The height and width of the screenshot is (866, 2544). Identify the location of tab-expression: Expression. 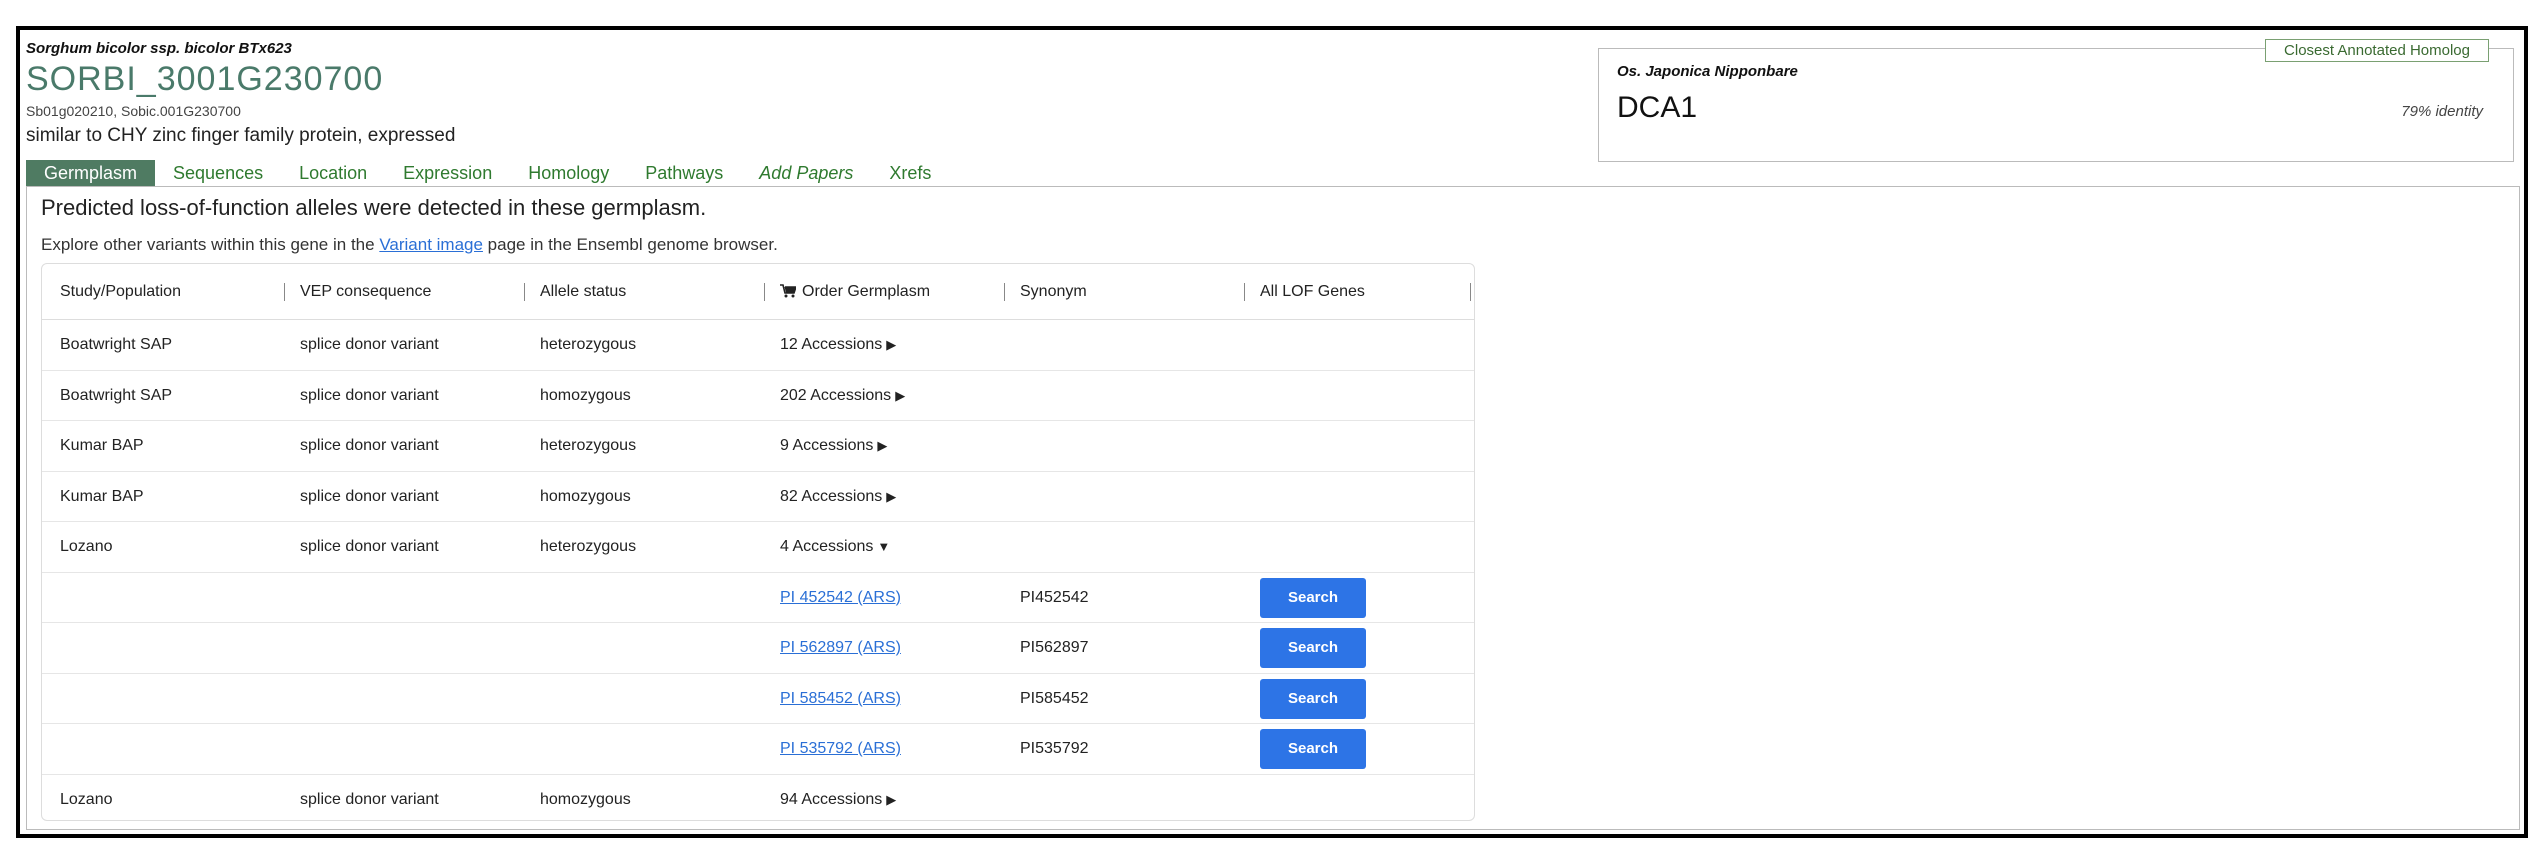
(447, 173).